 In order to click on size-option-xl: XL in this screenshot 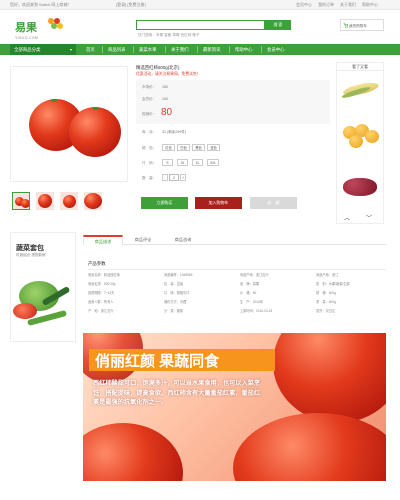, I will do `click(197, 162)`.